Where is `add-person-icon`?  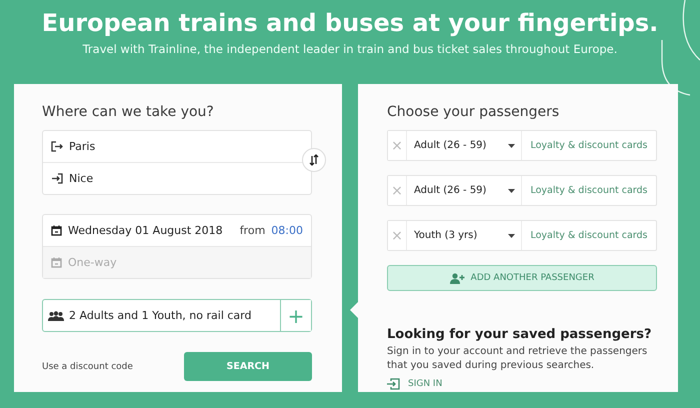 add-person-icon is located at coordinates (457, 278).